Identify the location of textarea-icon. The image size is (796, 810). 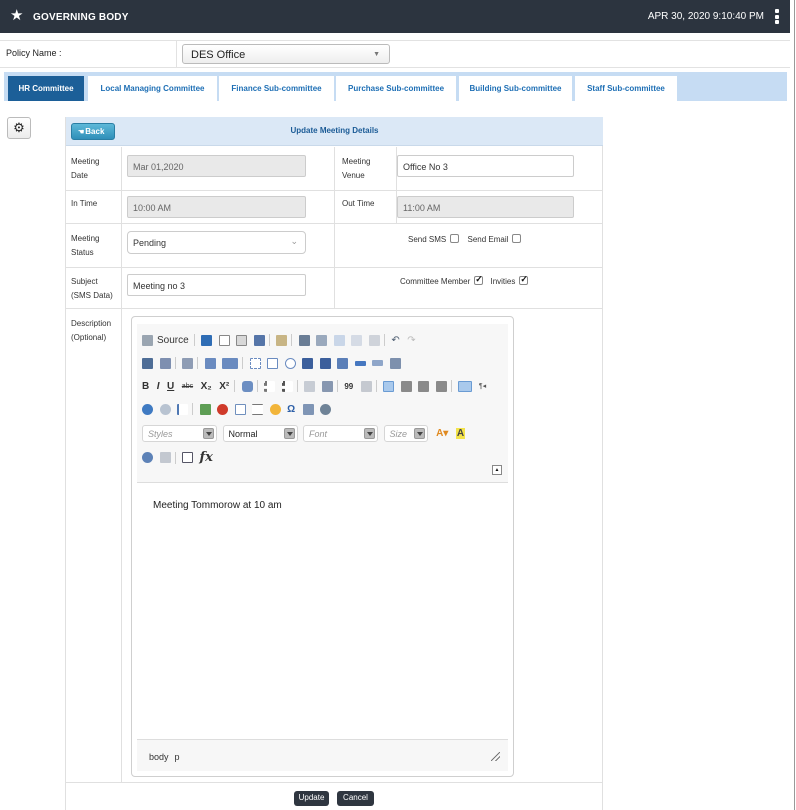
(325, 363).